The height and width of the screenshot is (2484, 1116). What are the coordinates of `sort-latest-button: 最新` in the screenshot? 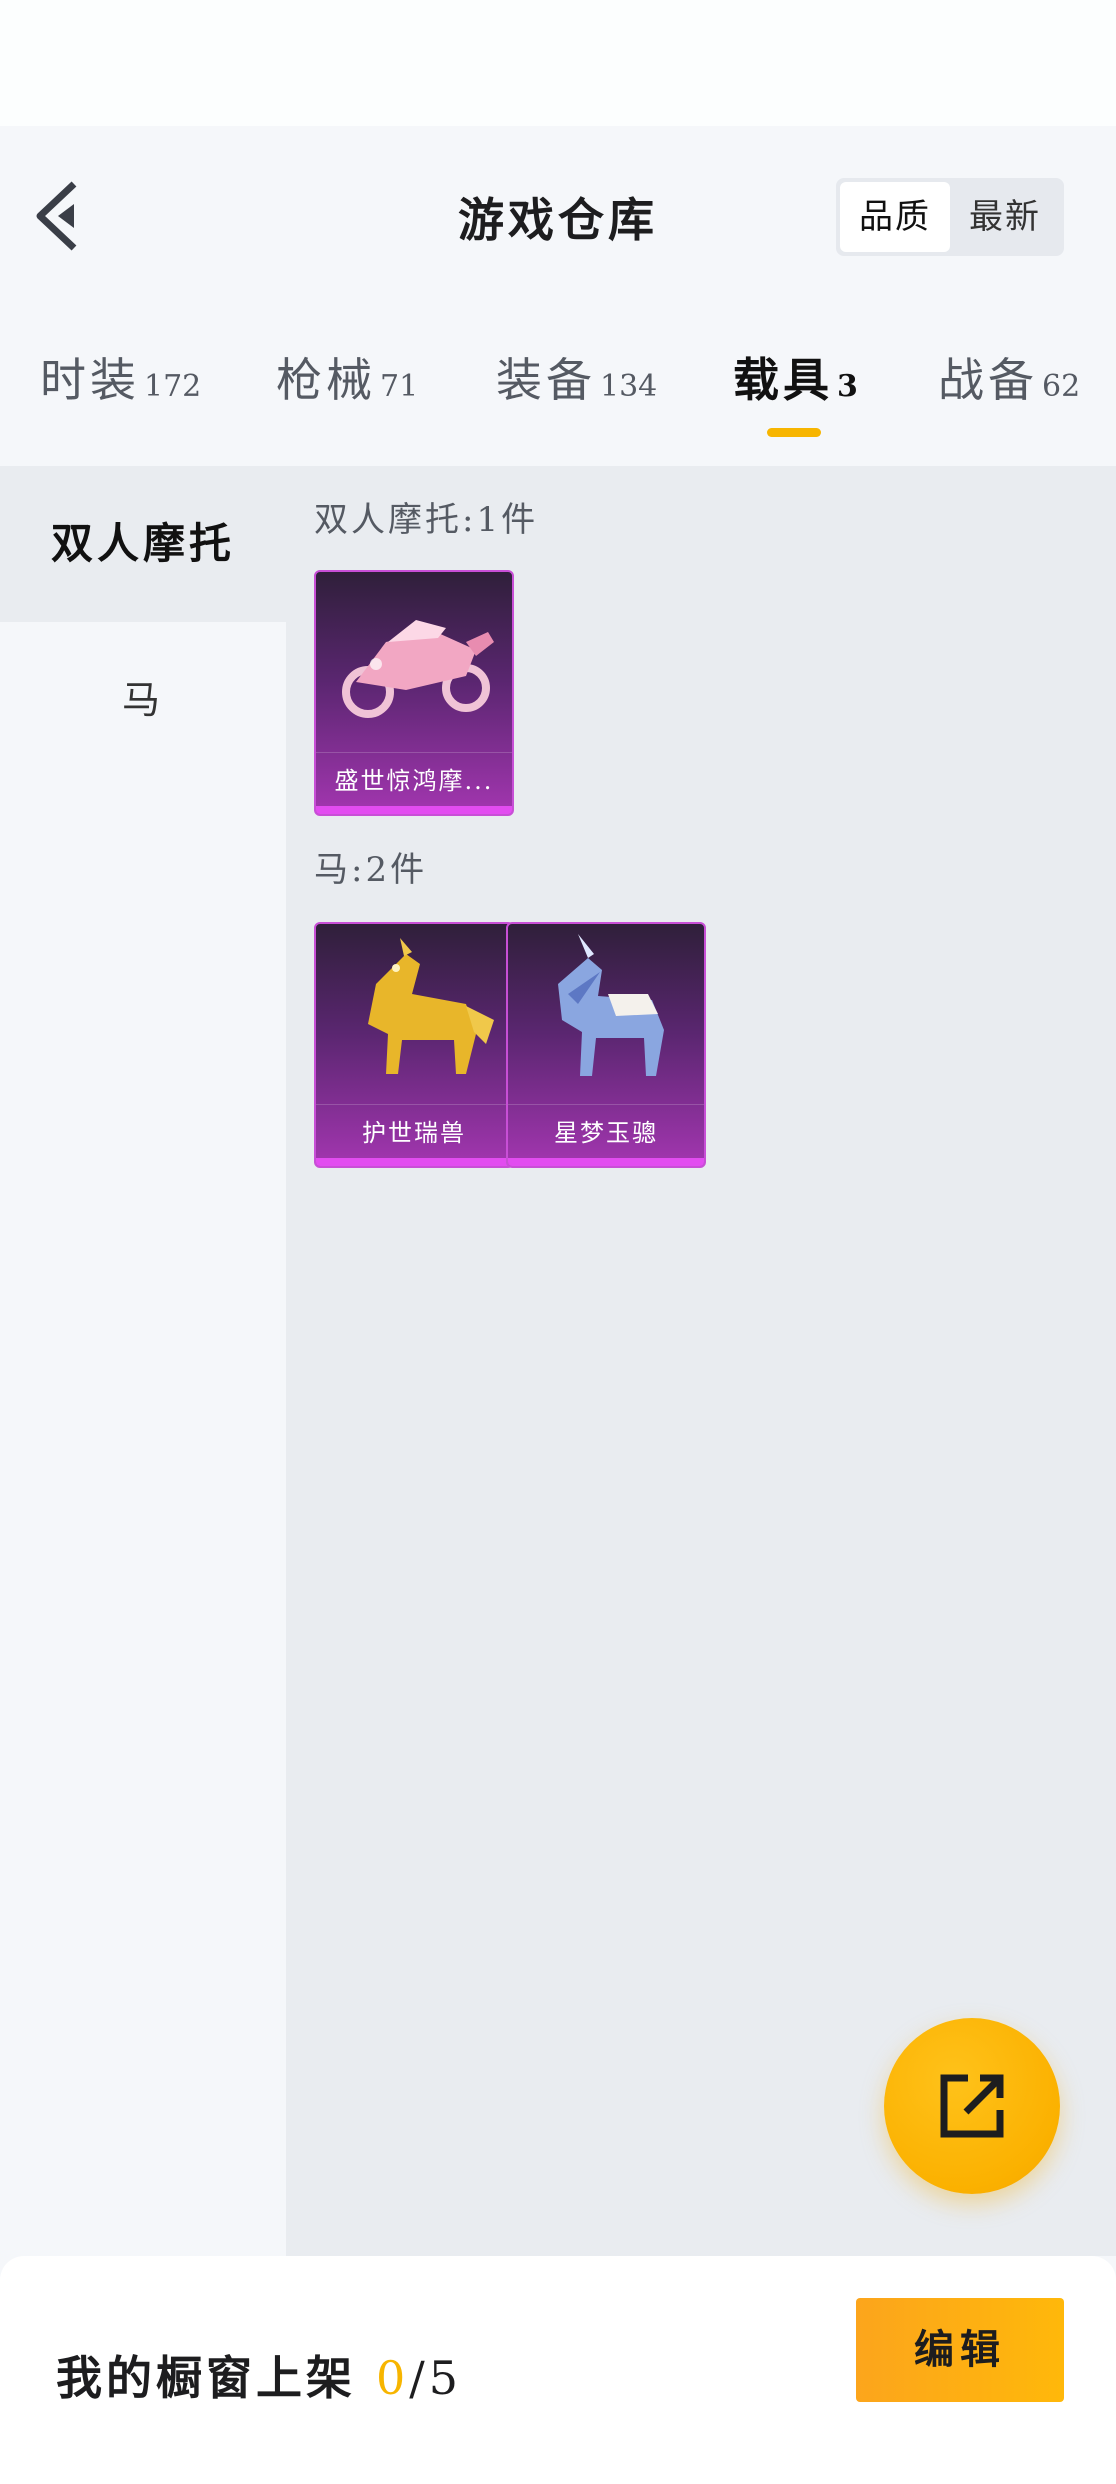 It's located at (1005, 217).